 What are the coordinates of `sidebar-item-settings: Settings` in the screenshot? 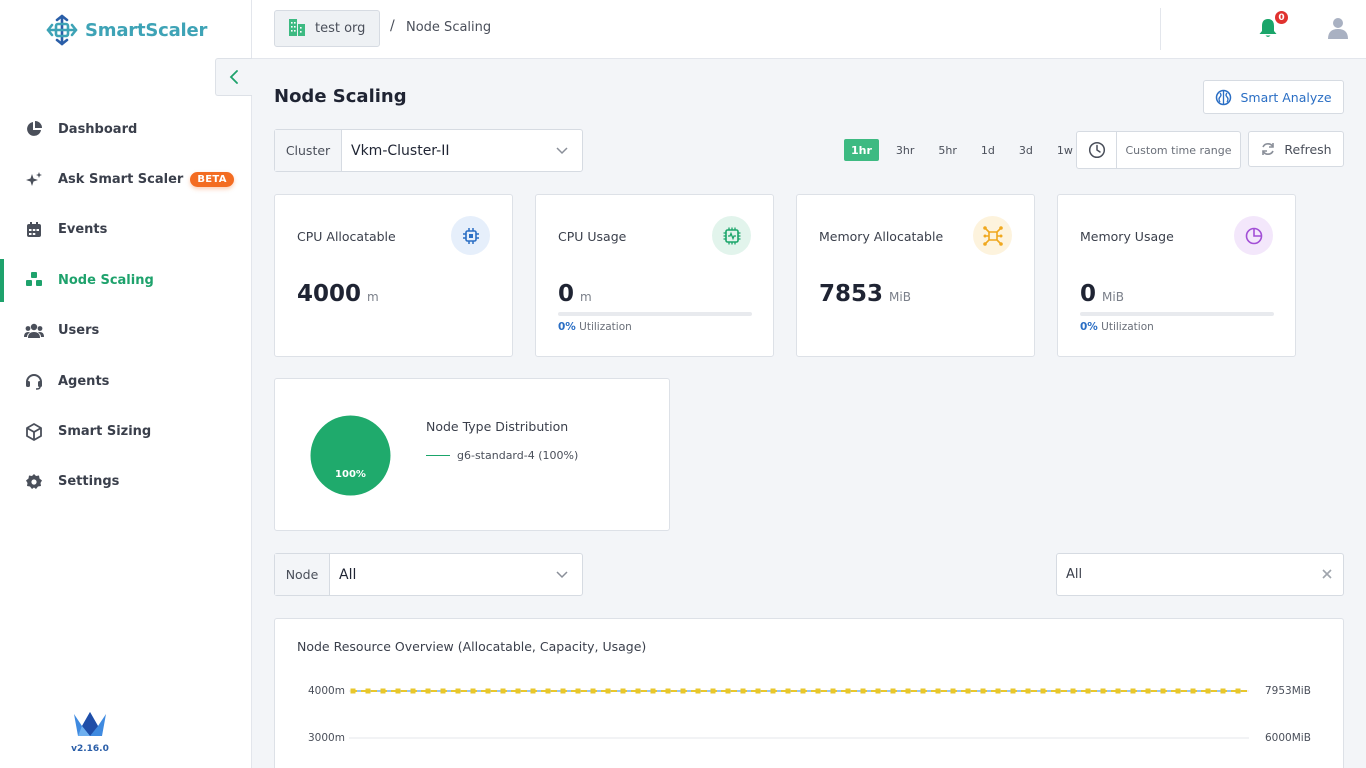 It's located at (125, 482).